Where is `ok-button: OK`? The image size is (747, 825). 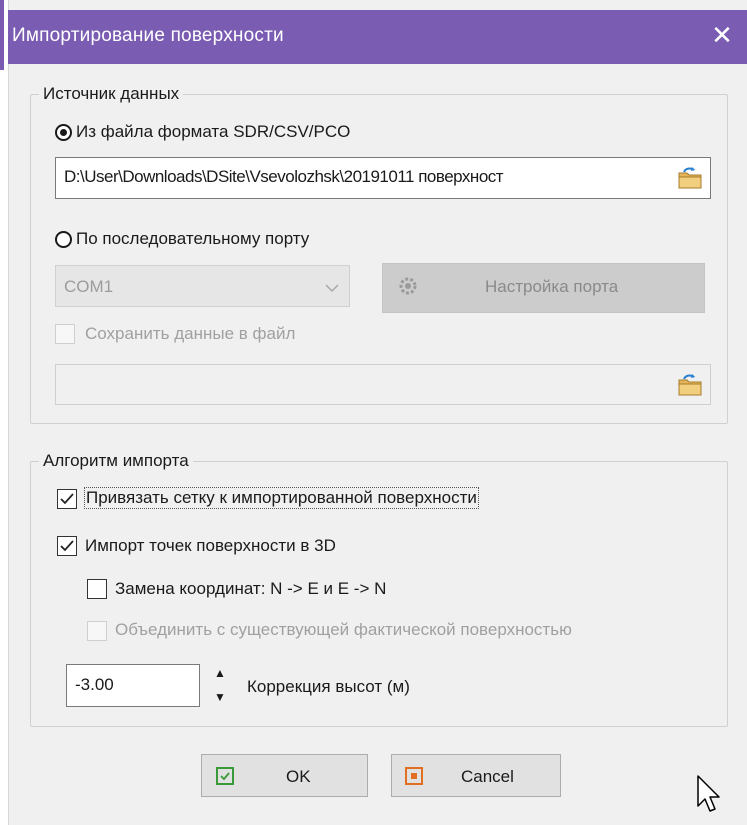
ok-button: OK is located at coordinates (284, 775).